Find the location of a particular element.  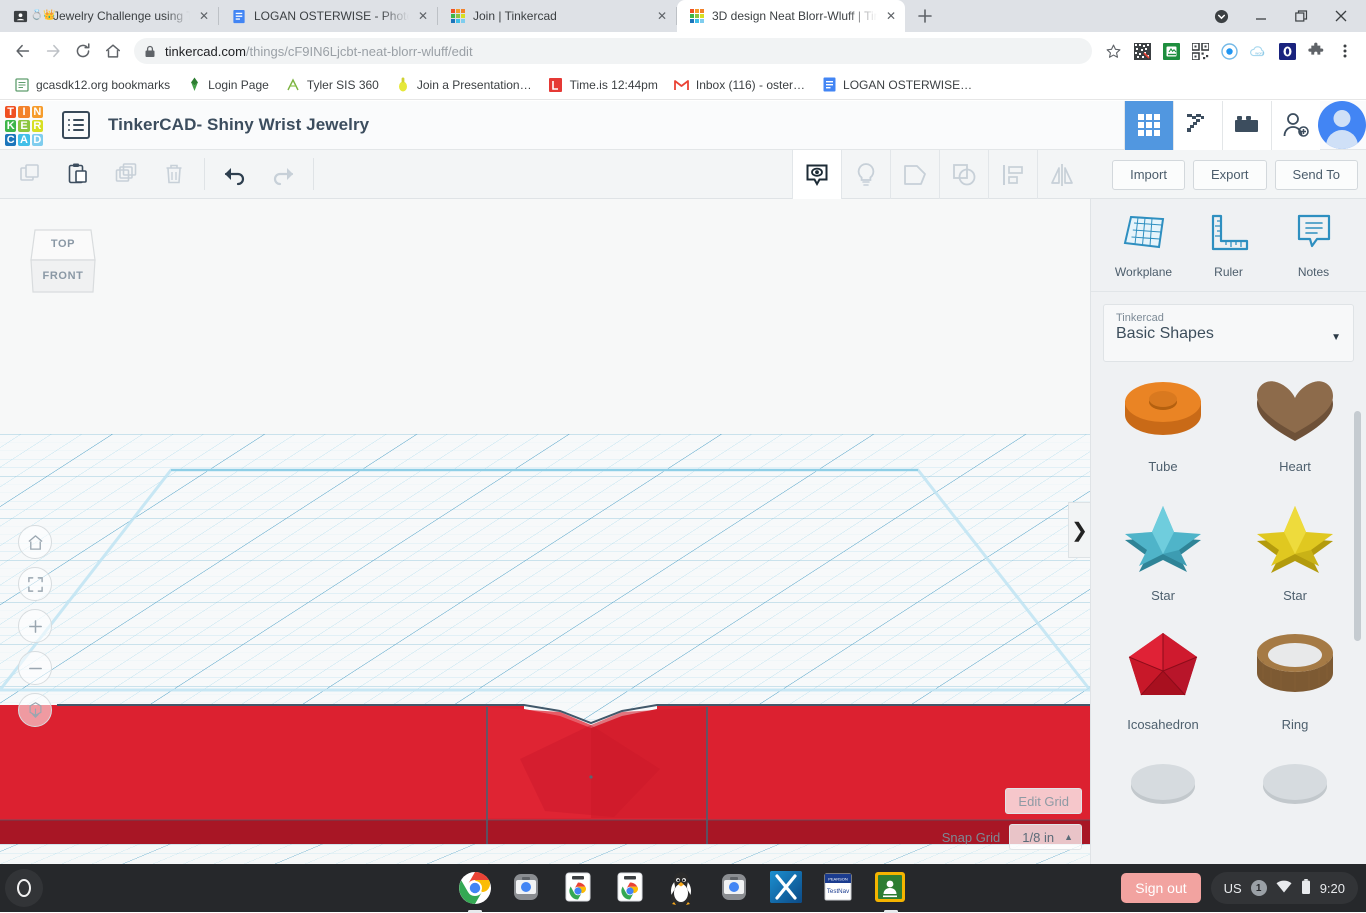

view-cube-front-label: FRONT is located at coordinates (63, 276).